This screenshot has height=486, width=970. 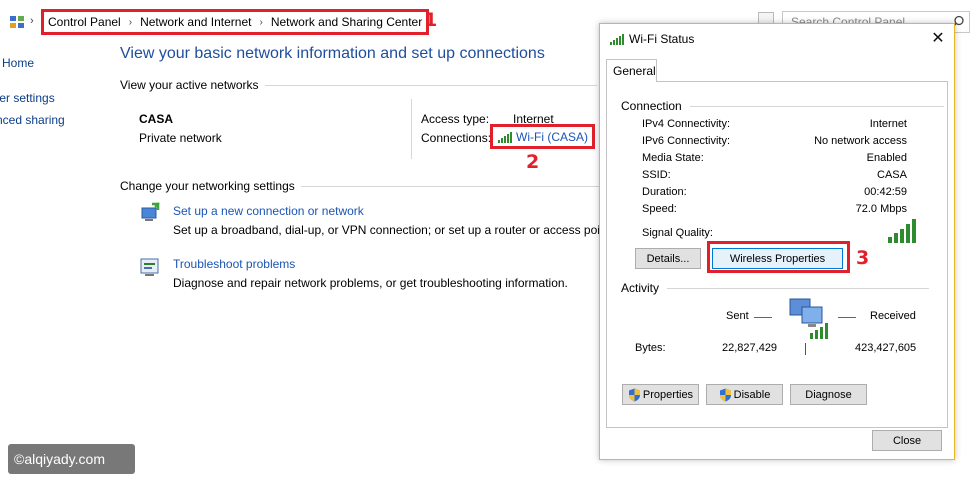 What do you see at coordinates (17, 22) in the screenshot?
I see `control-panel-icon` at bounding box center [17, 22].